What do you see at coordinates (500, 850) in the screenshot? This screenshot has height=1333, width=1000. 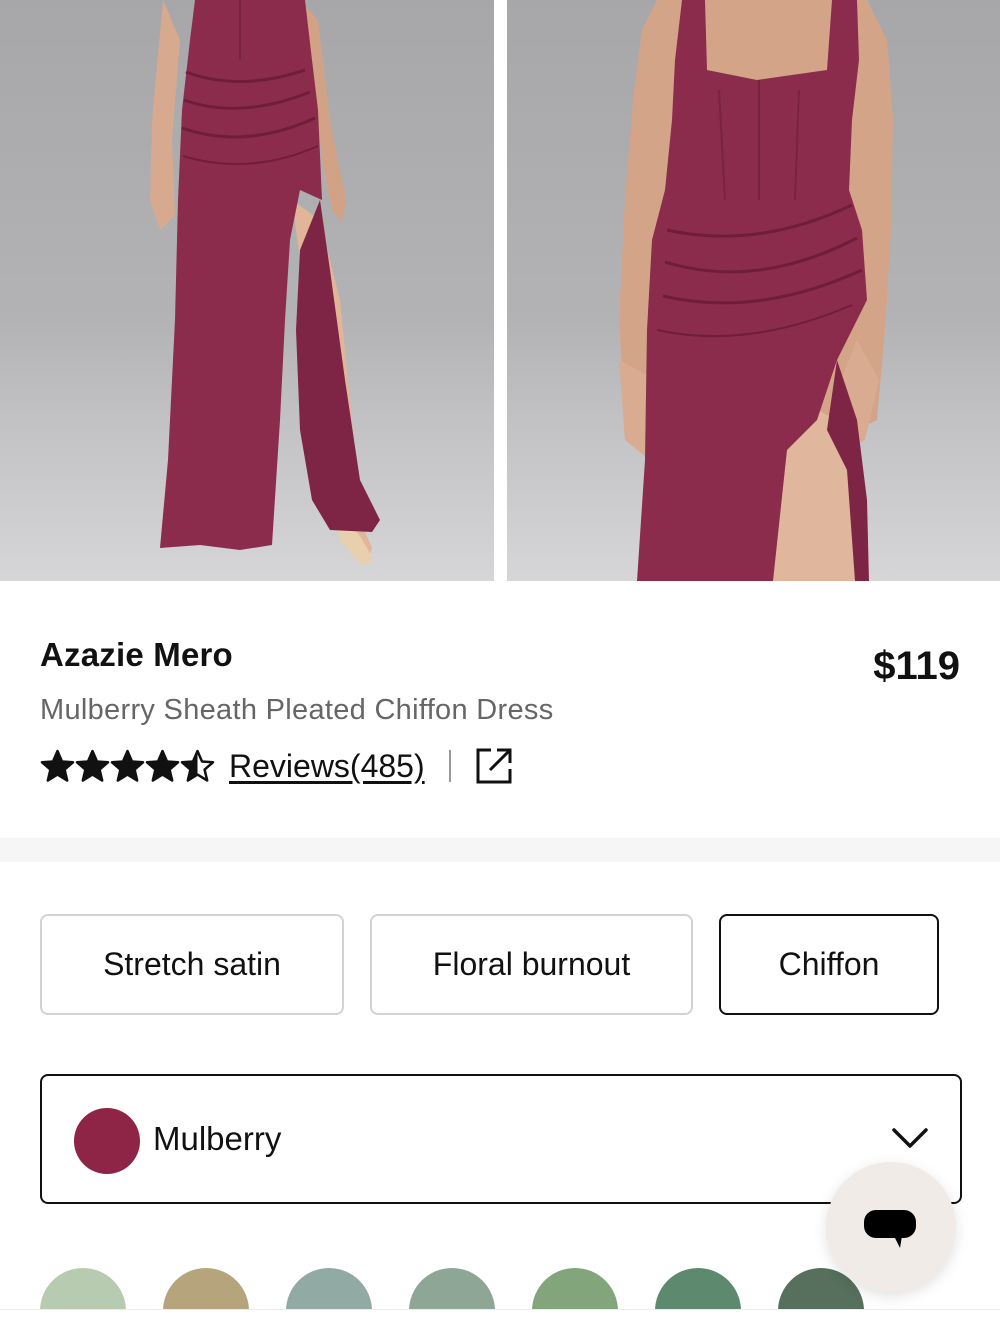 I see `section-divider` at bounding box center [500, 850].